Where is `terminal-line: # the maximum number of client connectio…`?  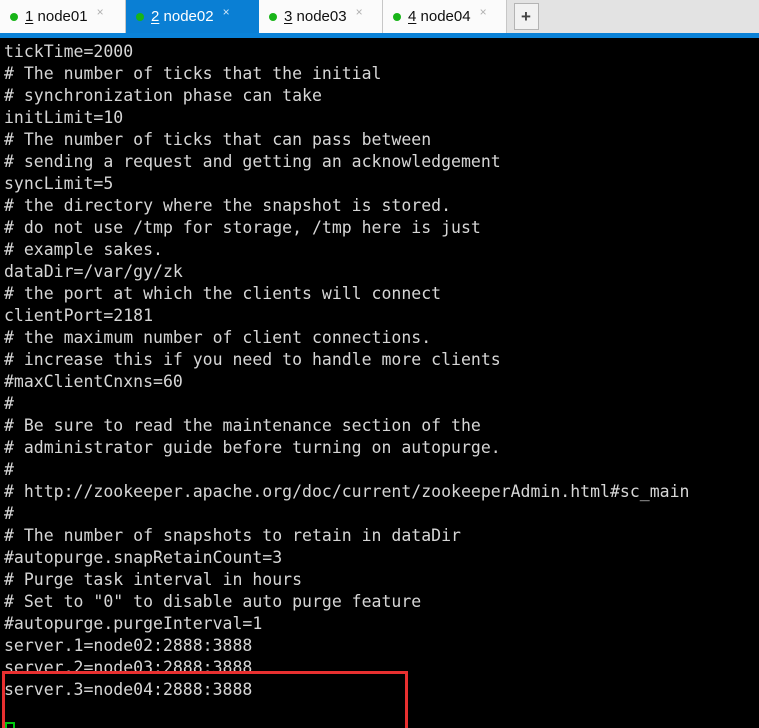
terminal-line: # the maximum number of client connectio… is located at coordinates (218, 337).